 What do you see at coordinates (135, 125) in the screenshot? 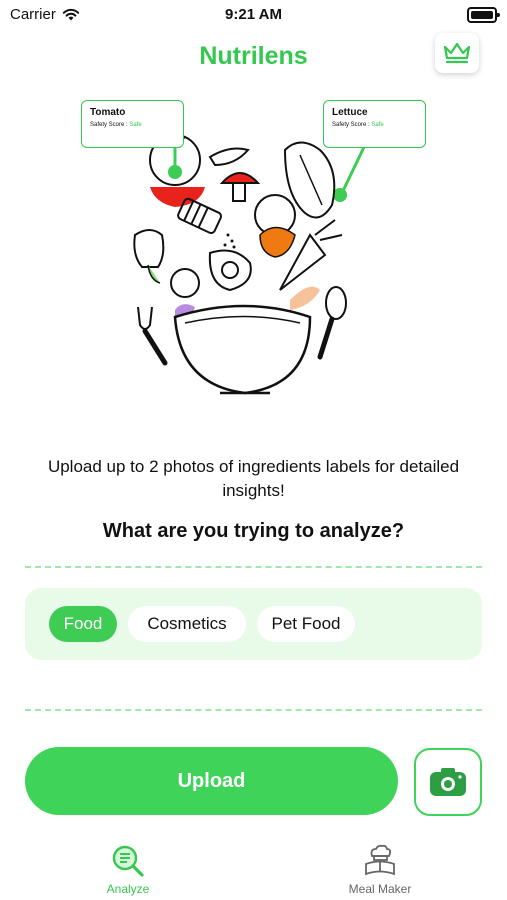
I see `tomato-score-value: Safe` at bounding box center [135, 125].